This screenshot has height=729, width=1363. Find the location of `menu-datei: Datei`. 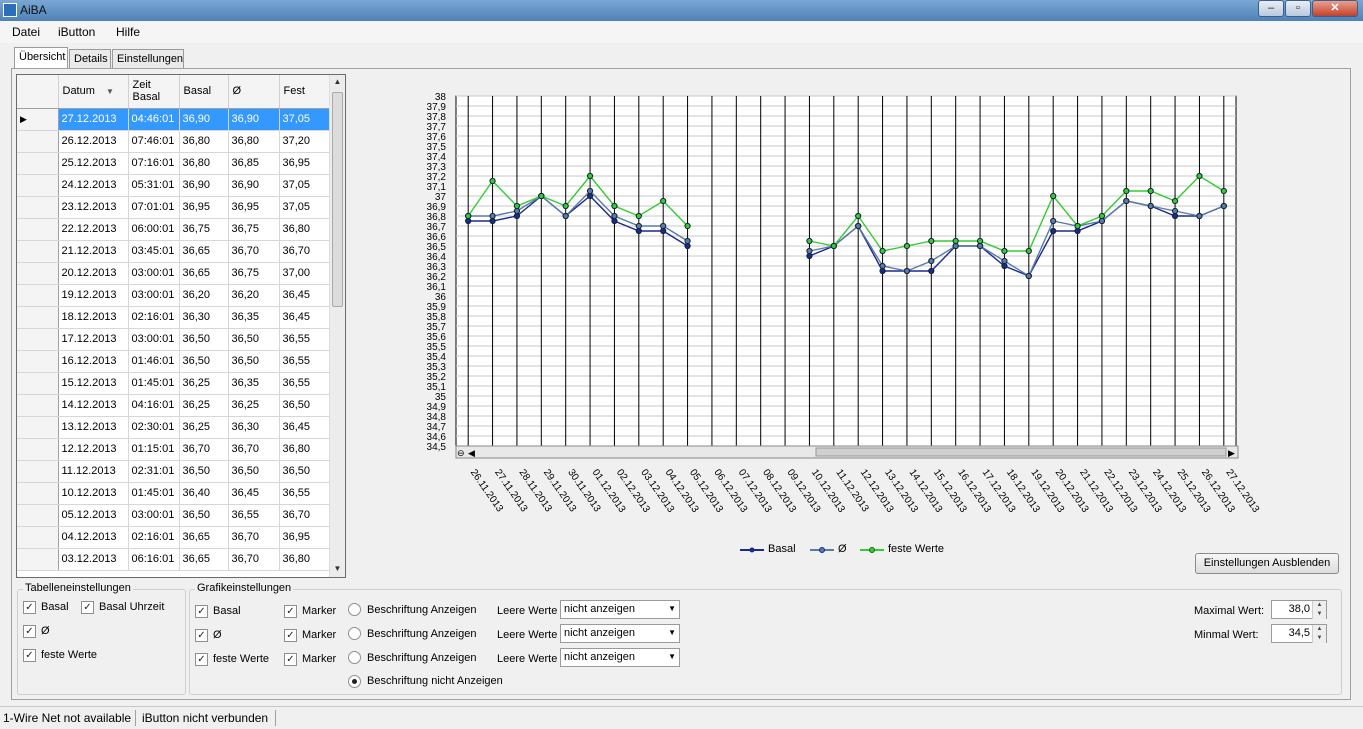

menu-datei: Datei is located at coordinates (26, 32).